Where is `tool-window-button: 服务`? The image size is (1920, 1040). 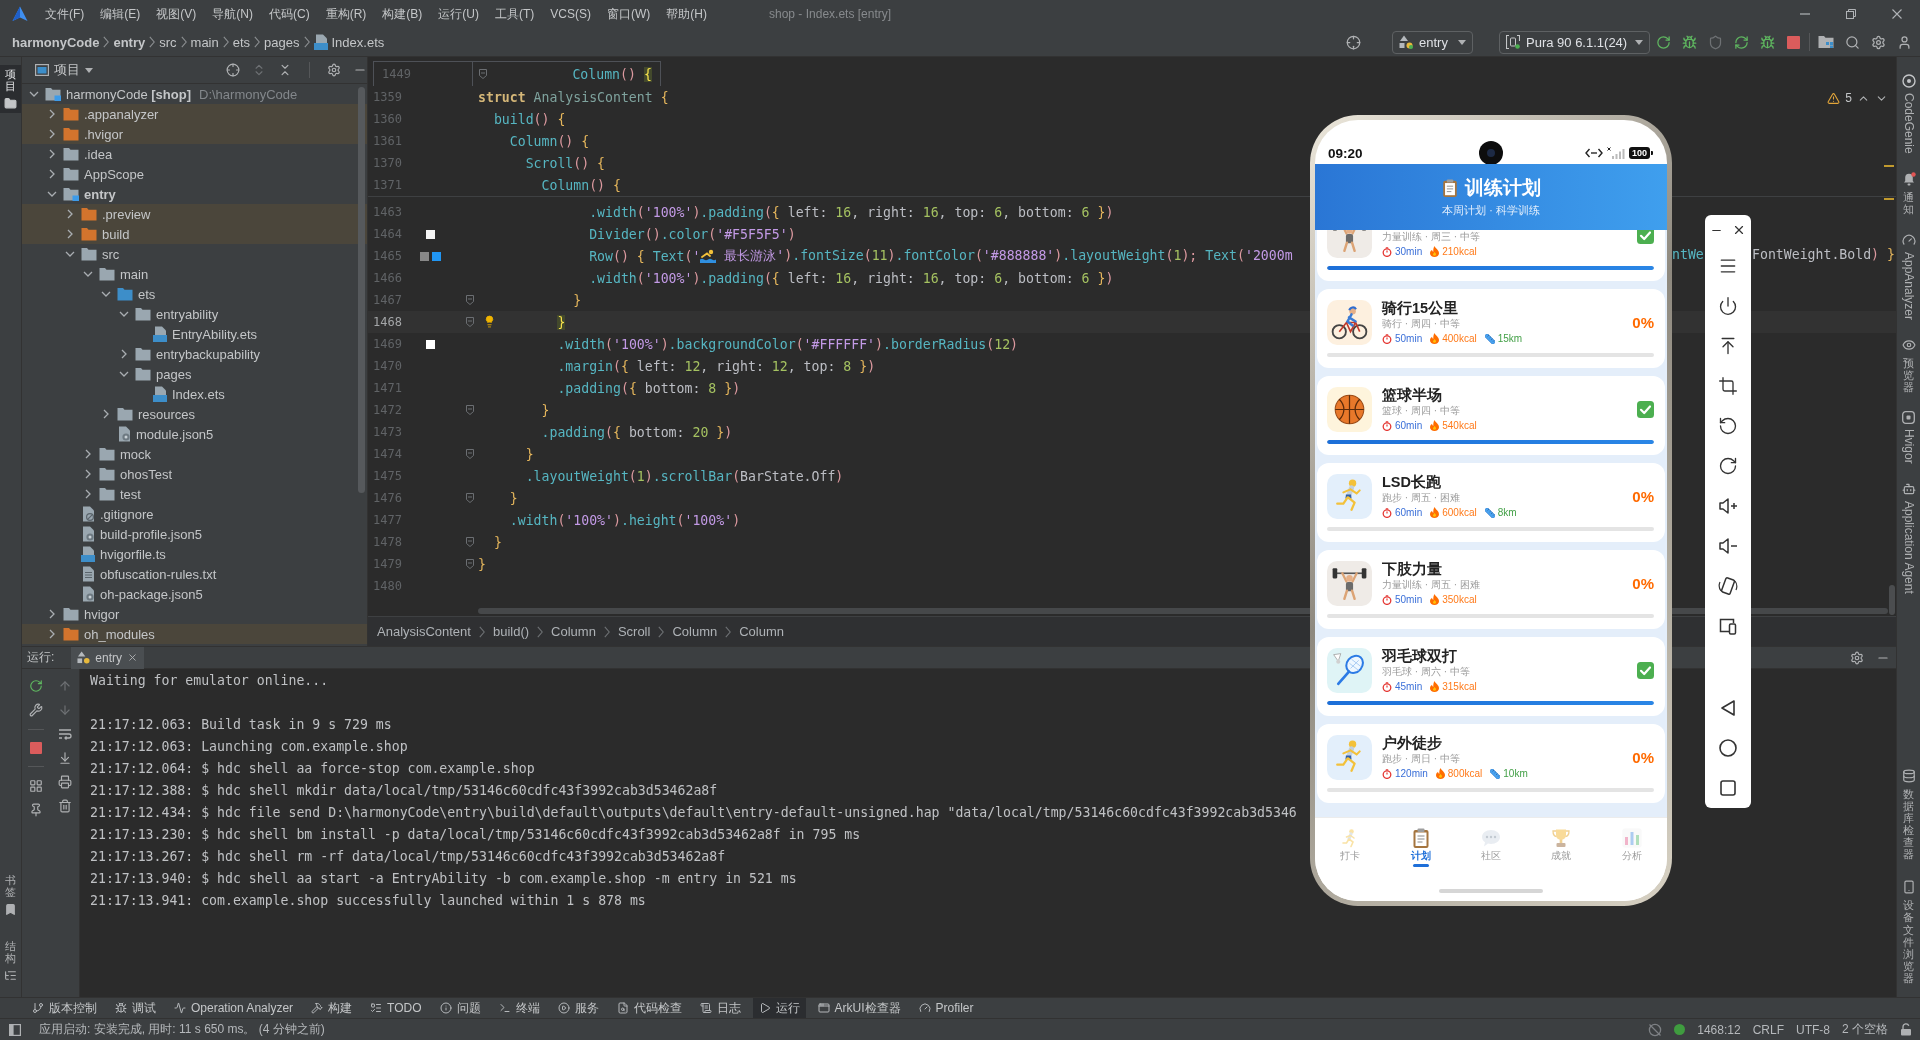
tool-window-button: 服务 is located at coordinates (578, 1008).